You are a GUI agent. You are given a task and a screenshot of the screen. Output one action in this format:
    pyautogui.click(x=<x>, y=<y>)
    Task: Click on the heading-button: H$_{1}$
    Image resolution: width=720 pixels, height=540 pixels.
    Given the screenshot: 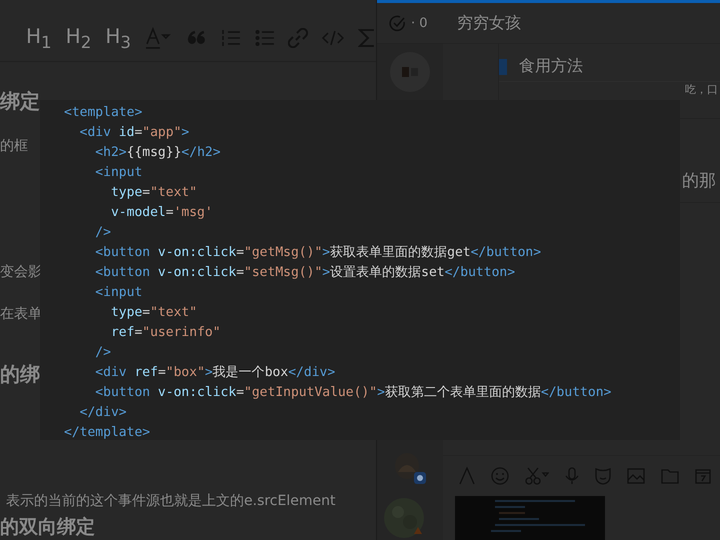 What is the action you would take?
    pyautogui.click(x=39, y=38)
    